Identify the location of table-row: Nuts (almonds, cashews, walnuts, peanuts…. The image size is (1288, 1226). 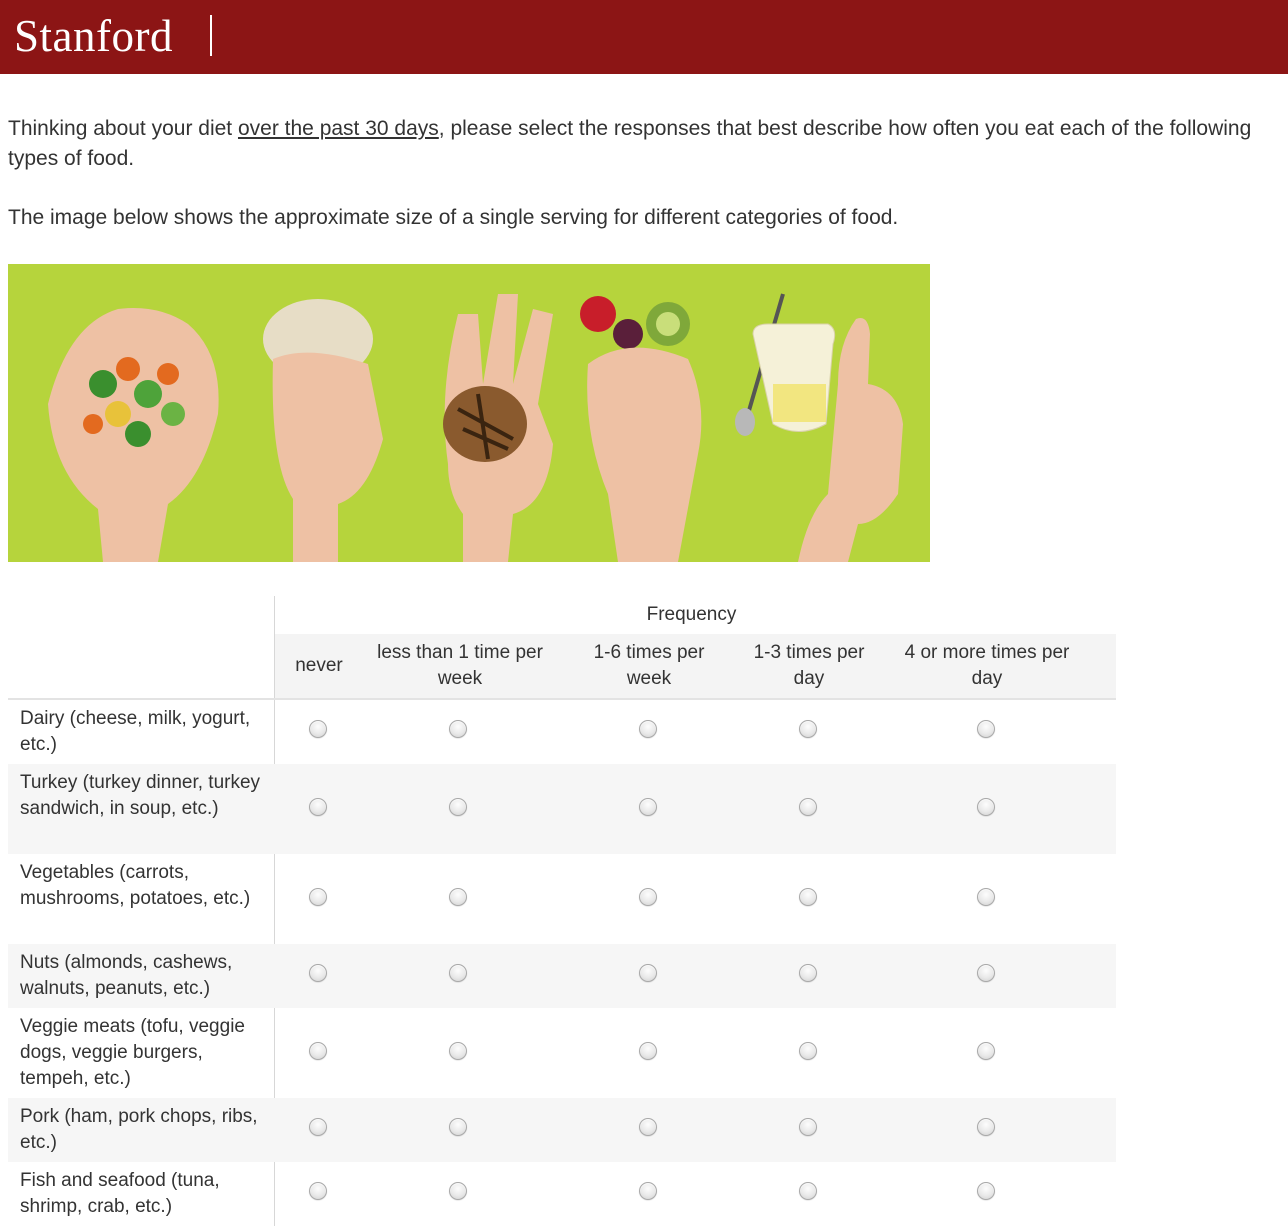
(562, 976).